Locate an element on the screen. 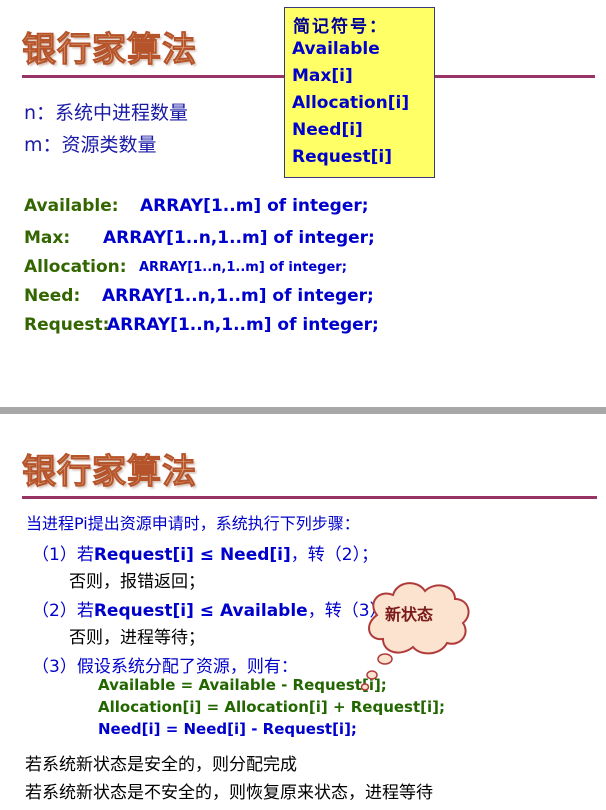 This screenshot has height=810, width=606. step2-num: （2）若 is located at coordinates (63, 611).